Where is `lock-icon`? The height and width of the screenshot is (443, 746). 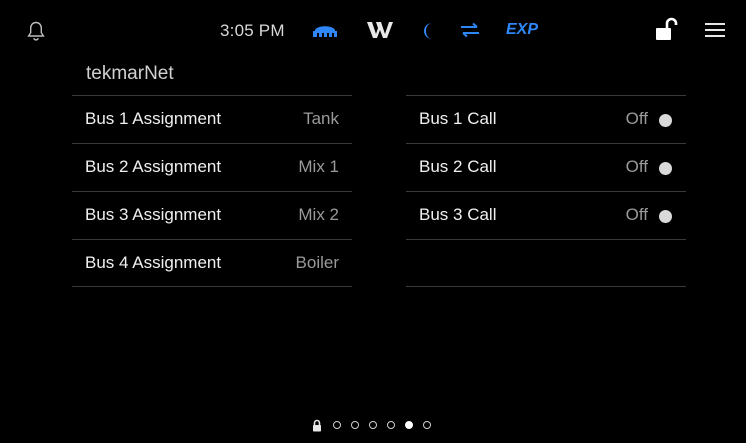
lock-icon is located at coordinates (317, 425).